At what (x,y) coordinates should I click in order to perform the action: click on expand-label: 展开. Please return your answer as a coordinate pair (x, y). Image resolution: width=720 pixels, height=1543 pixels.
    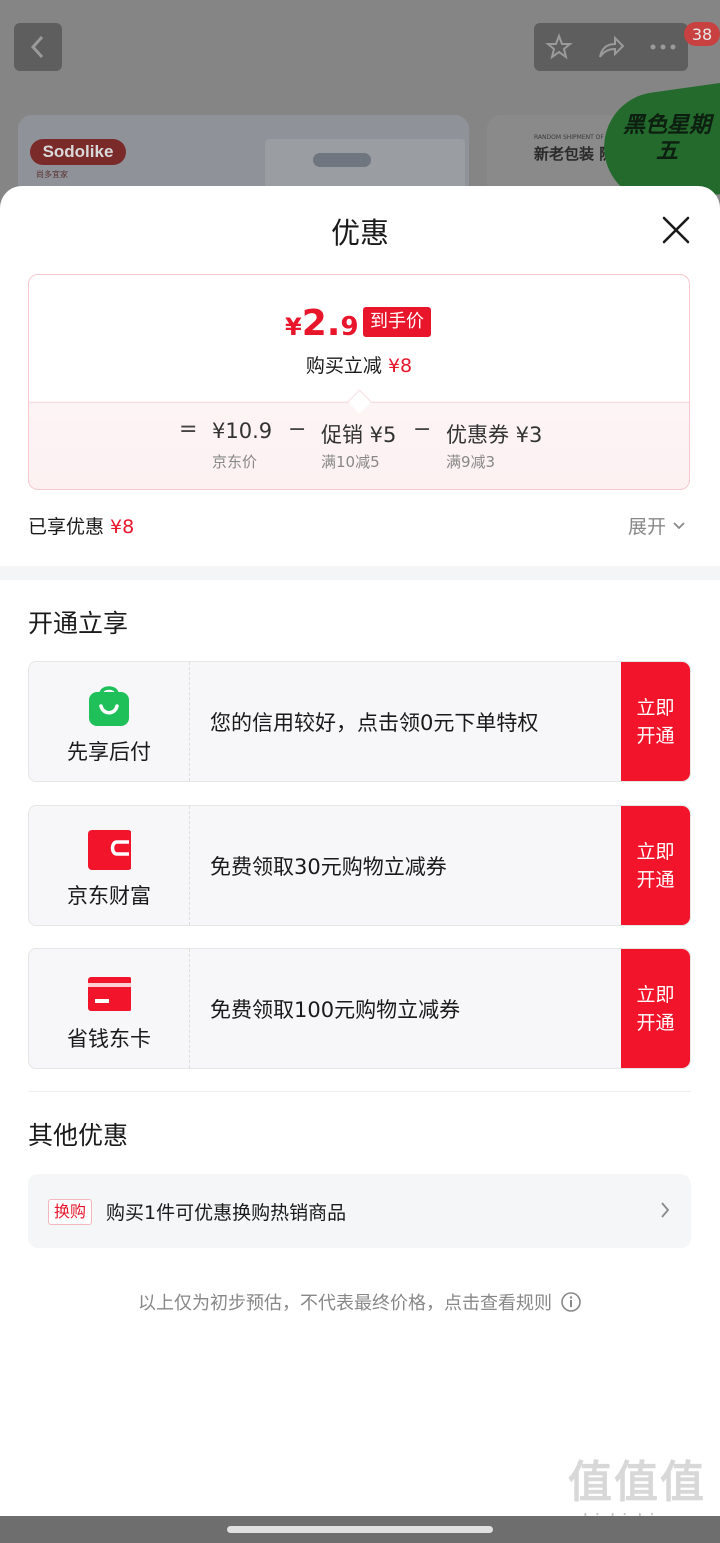
    Looking at the image, I should click on (647, 527).